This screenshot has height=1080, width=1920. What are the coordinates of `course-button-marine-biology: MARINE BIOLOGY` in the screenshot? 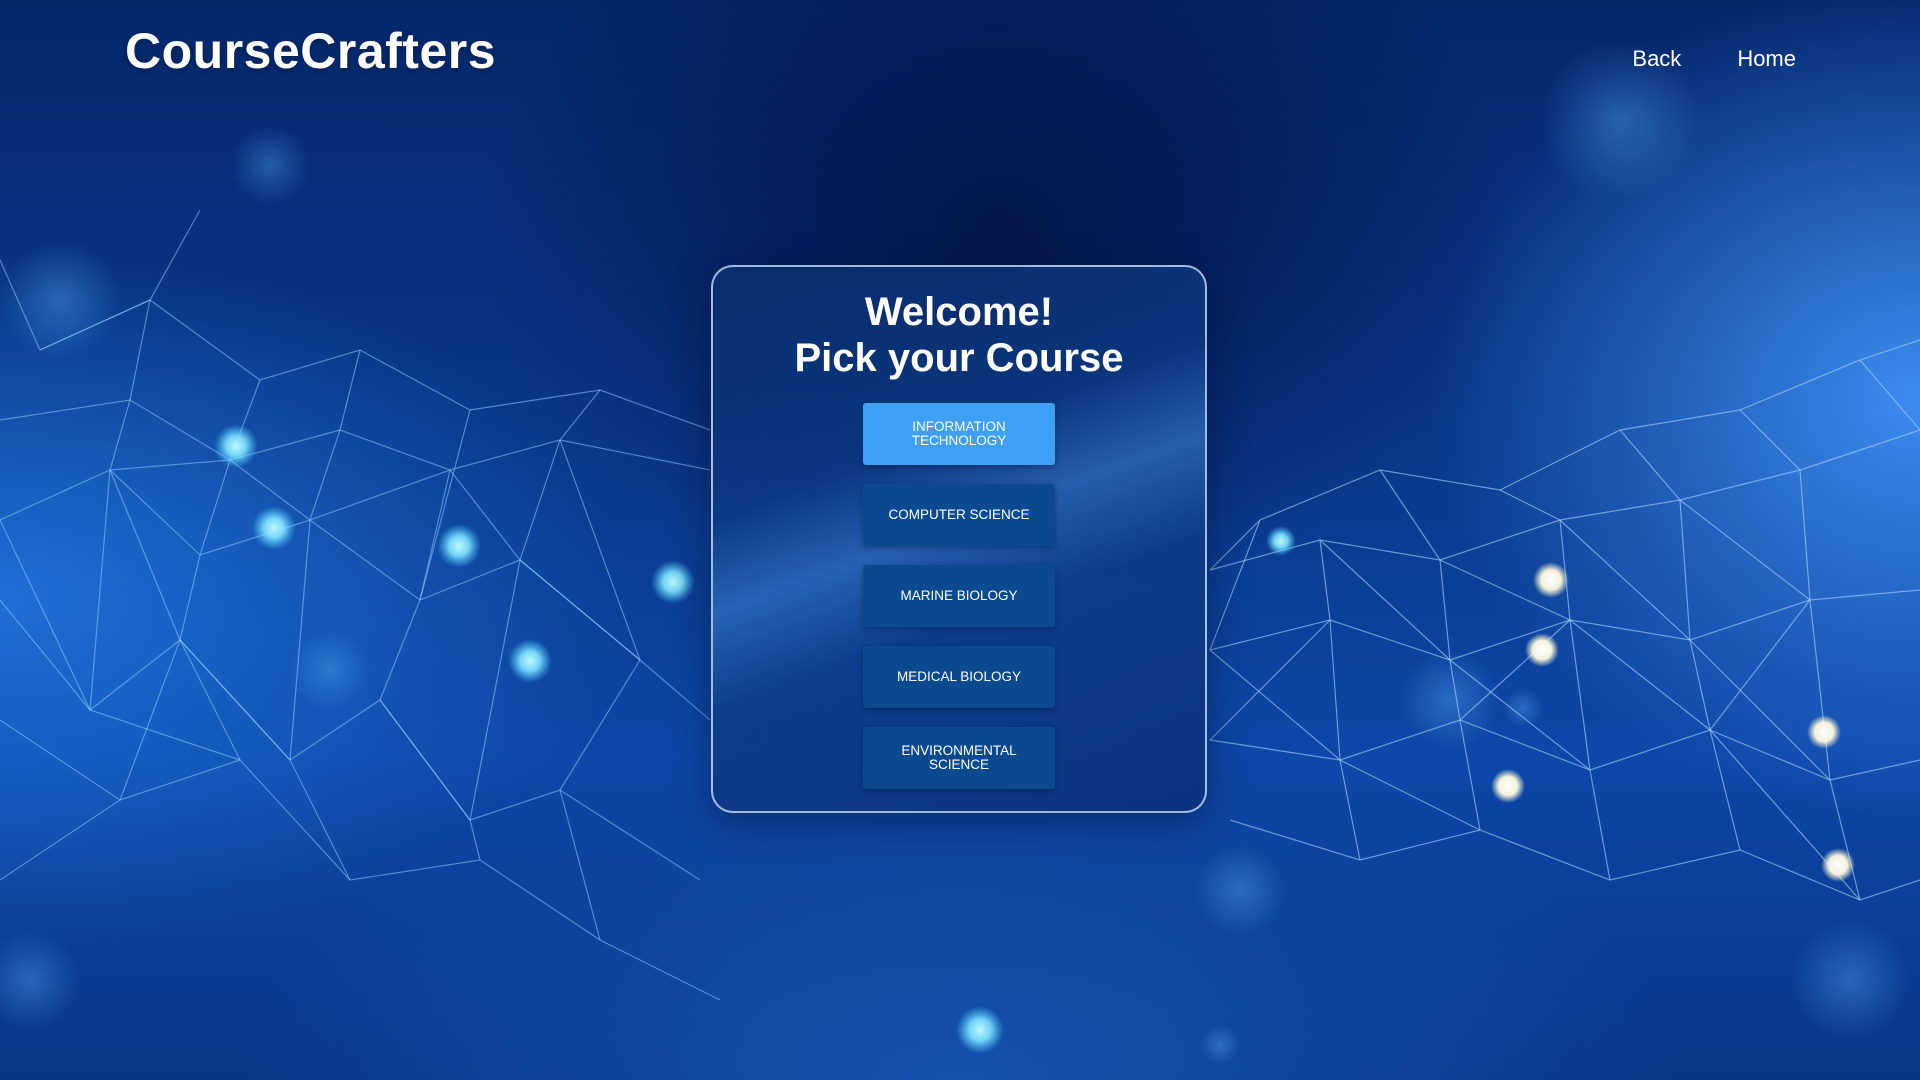 It's located at (959, 596).